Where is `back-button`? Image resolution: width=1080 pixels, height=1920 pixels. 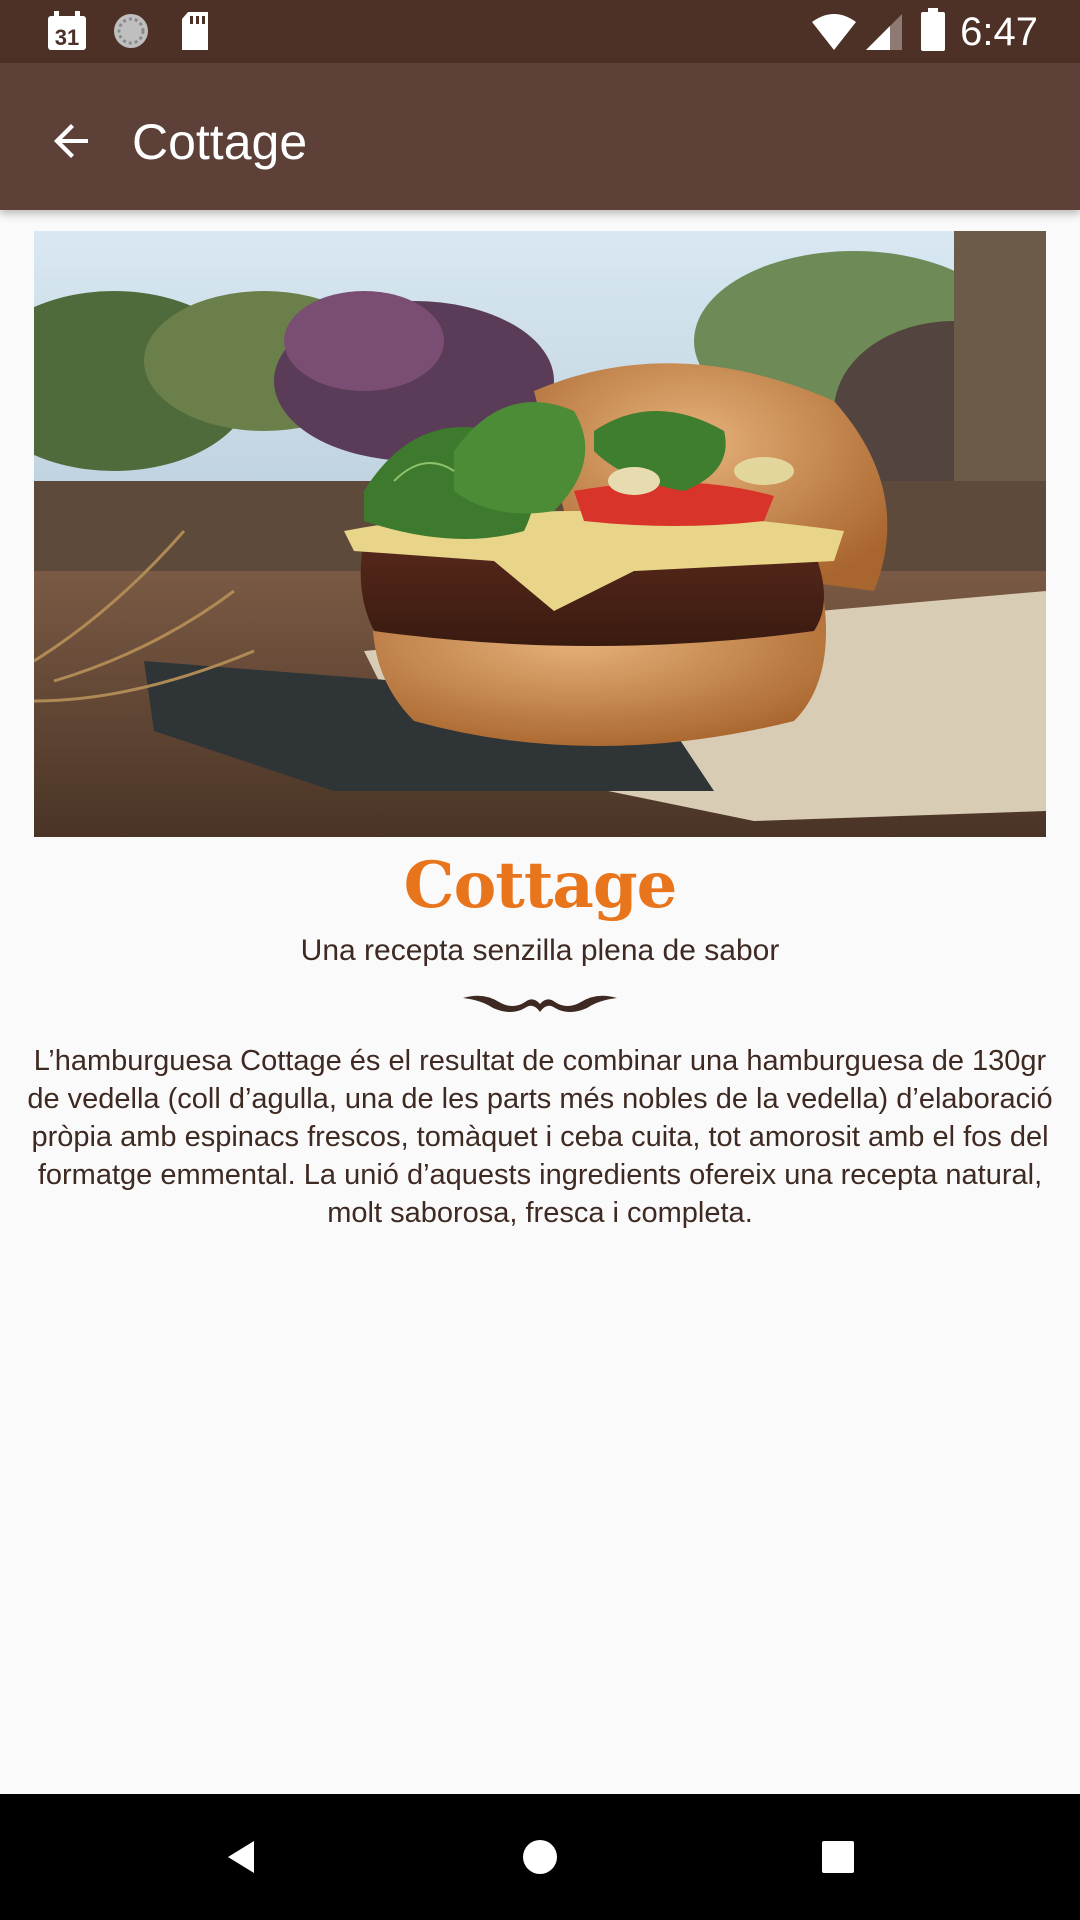 back-button is located at coordinates (72, 141).